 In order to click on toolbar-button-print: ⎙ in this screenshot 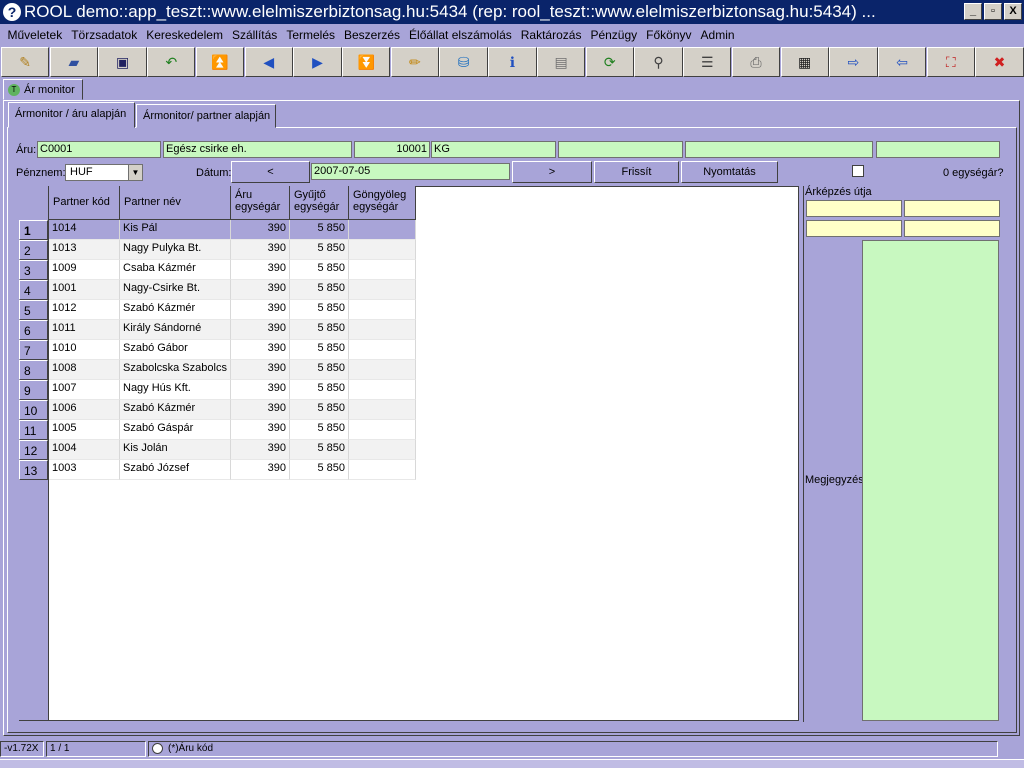, I will do `click(756, 62)`.